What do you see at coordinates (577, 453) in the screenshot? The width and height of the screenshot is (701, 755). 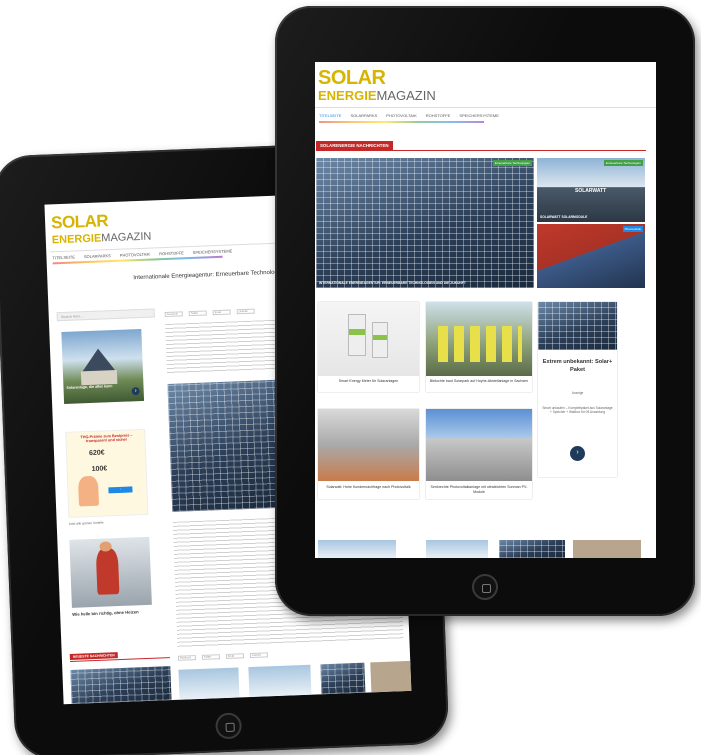 I see `ad-arrow-button: ›` at bounding box center [577, 453].